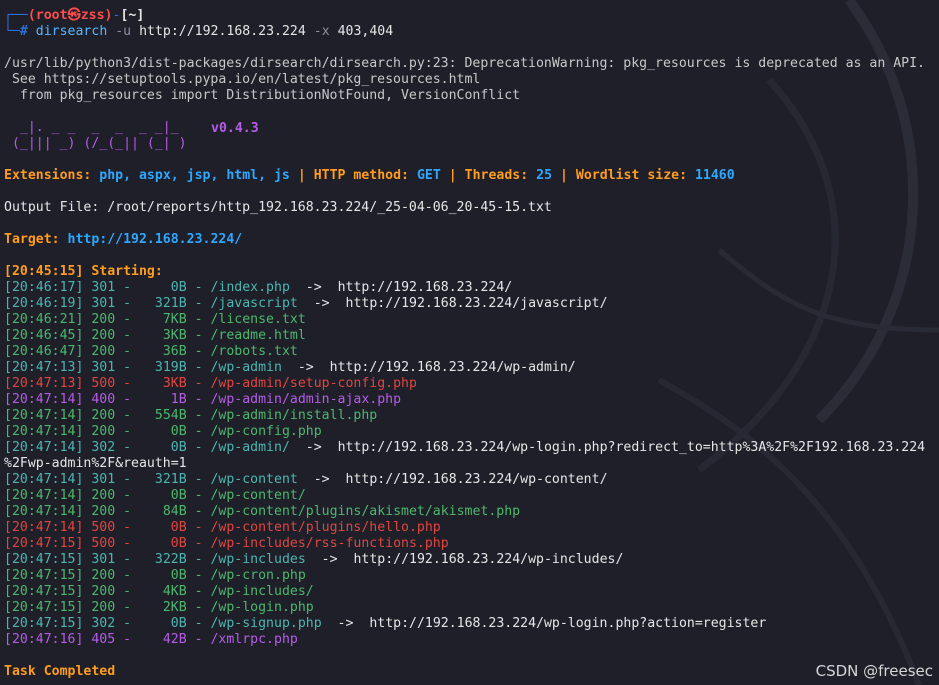 The width and height of the screenshot is (939, 685). What do you see at coordinates (44, 303) in the screenshot?
I see `result-time: [20:46:19]` at bounding box center [44, 303].